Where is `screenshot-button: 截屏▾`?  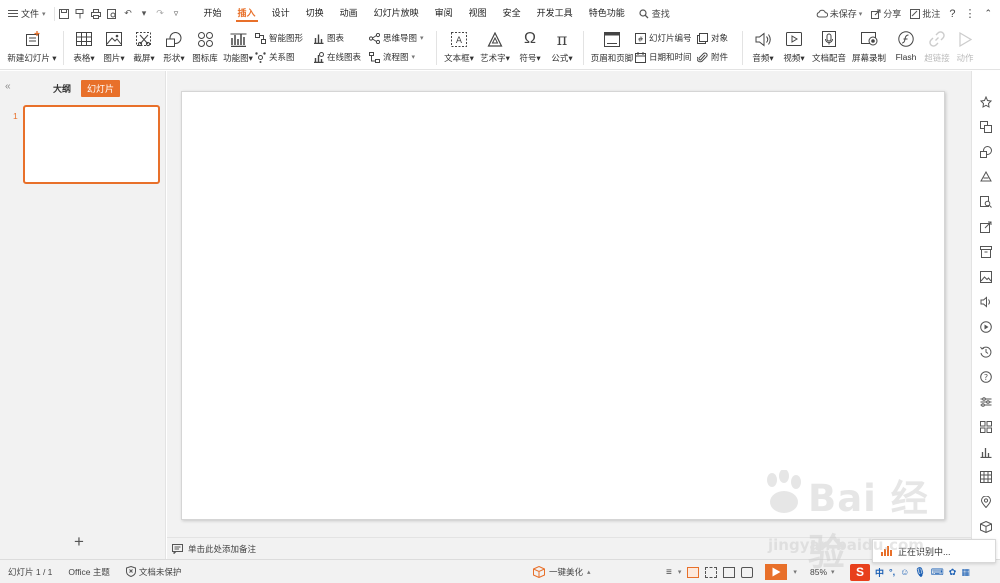 screenshot-button: 截屏▾ is located at coordinates (144, 48).